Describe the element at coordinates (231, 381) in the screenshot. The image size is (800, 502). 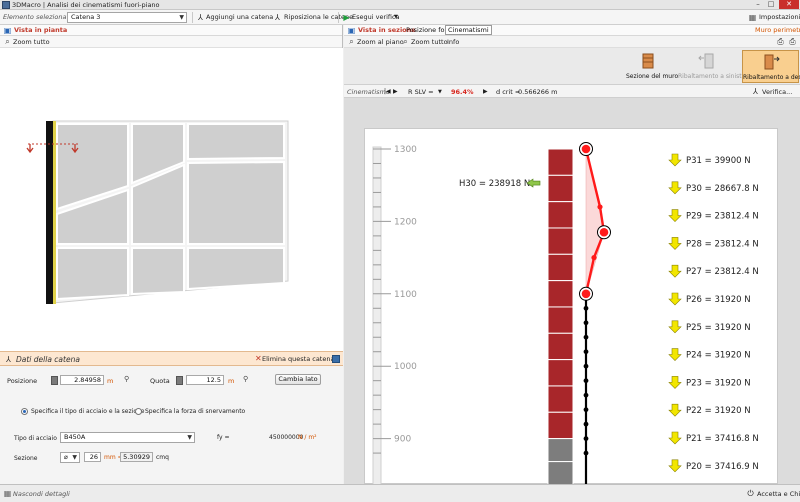
I see `height-unit: m` at that location.